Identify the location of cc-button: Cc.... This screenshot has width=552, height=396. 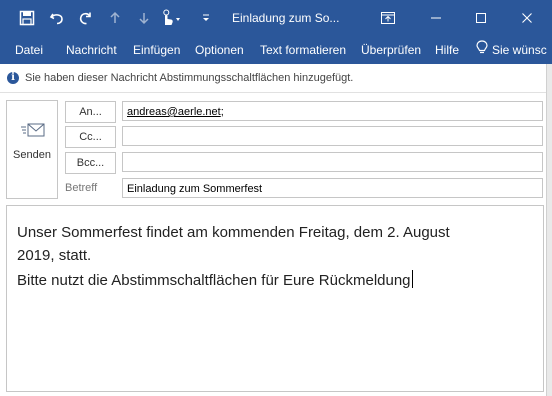
(90, 137).